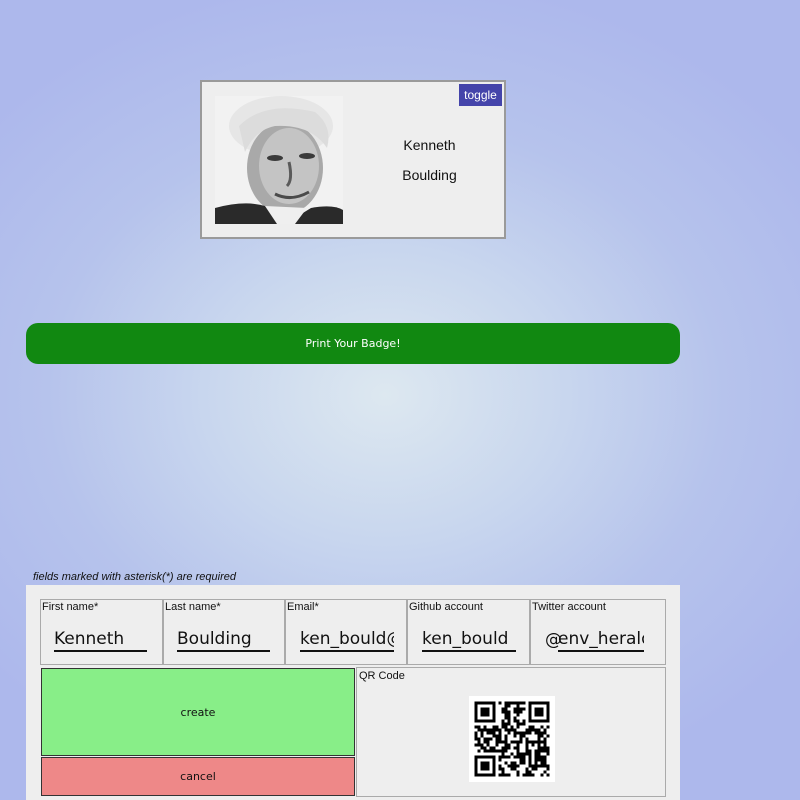 The width and height of the screenshot is (800, 800). Describe the element at coordinates (198, 776) in the screenshot. I see `cancel-button: cancel` at that location.